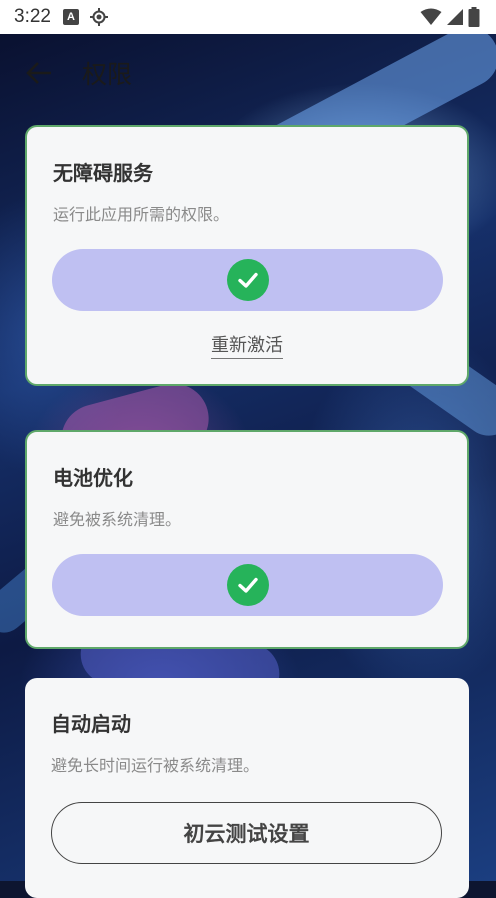 Image resolution: width=496 pixels, height=898 pixels. Describe the element at coordinates (98, 17) in the screenshot. I see `location-target-icon` at that location.